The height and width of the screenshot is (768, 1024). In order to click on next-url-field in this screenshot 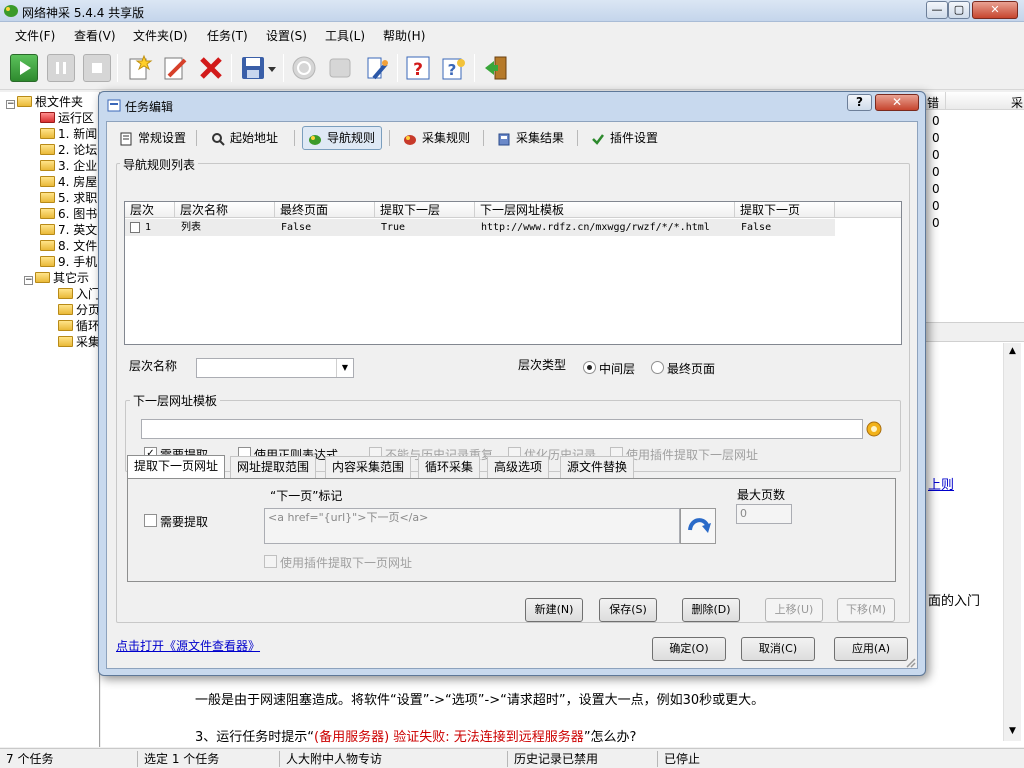, I will do `click(502, 429)`.